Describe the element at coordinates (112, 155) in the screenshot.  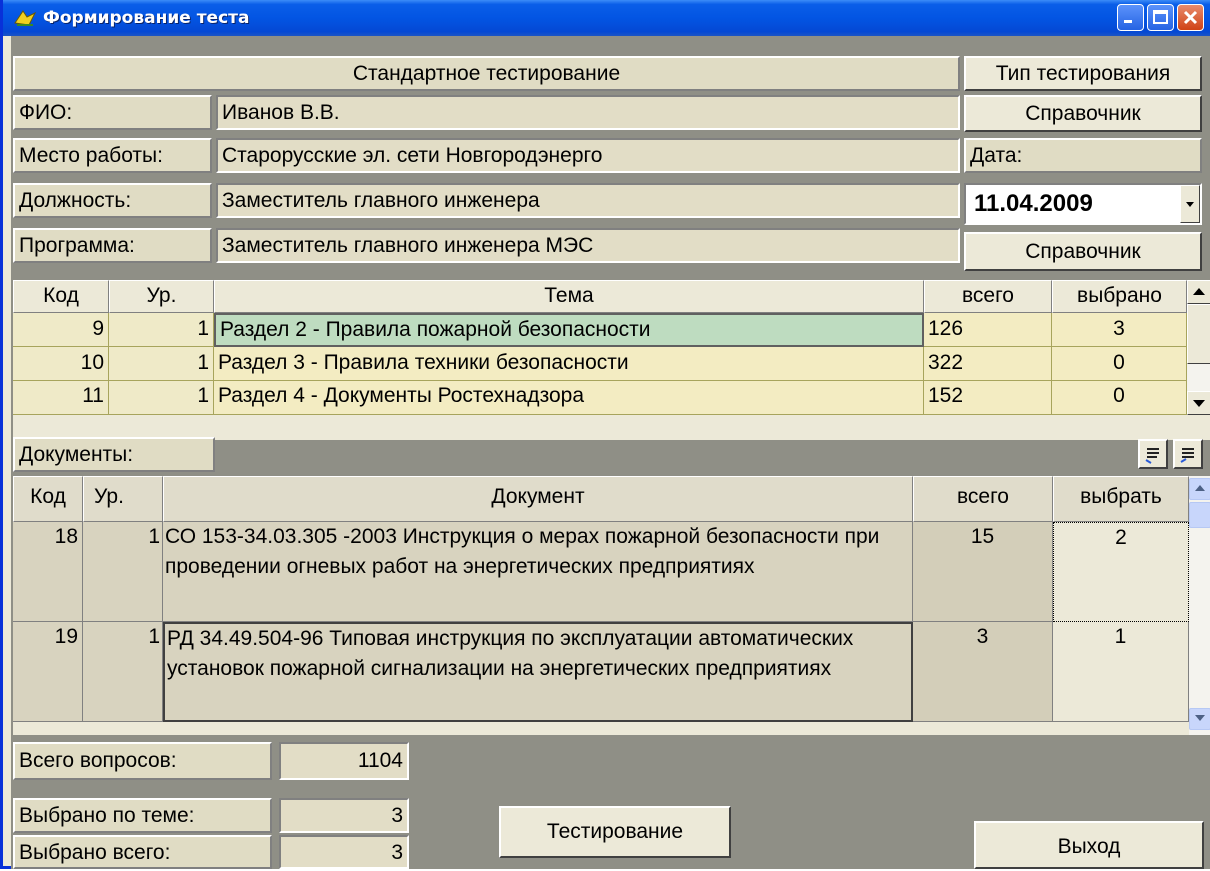
I see `work-place-label: Место работы:` at that location.